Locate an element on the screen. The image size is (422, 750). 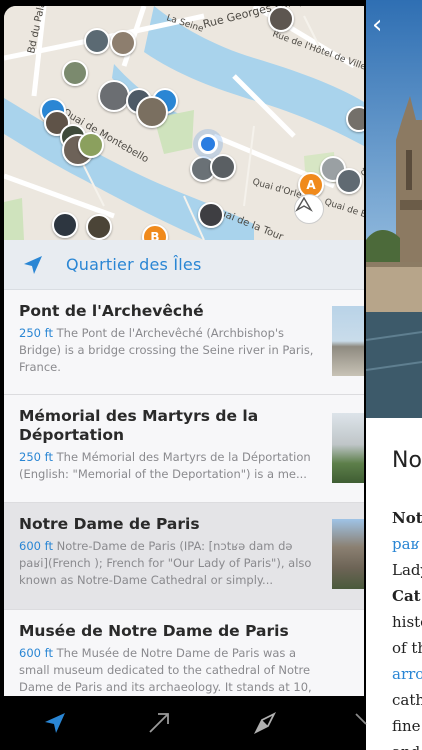
cathedral-photo is located at coordinates (394, 209).